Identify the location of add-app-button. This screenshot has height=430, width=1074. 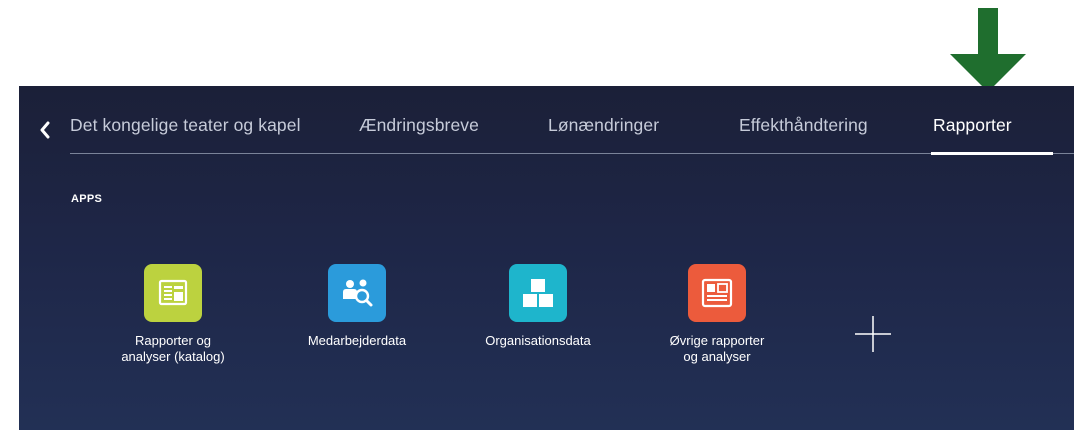
(873, 334).